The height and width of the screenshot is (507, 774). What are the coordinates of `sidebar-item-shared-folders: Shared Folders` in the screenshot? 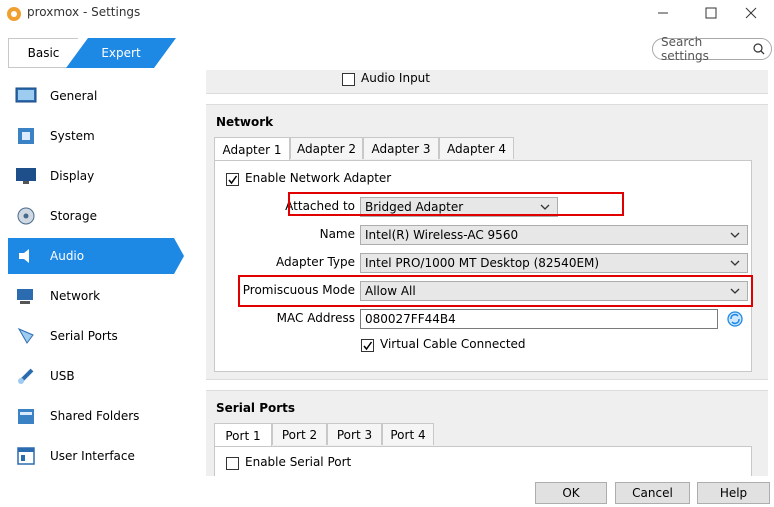 It's located at (91, 416).